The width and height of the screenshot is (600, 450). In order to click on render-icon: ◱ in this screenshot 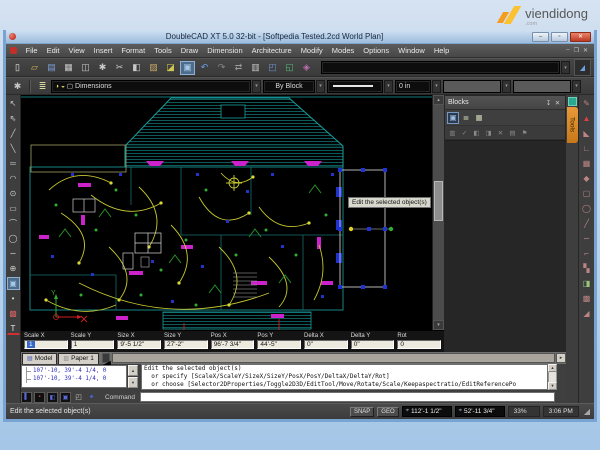, I will do `click(289, 68)`.